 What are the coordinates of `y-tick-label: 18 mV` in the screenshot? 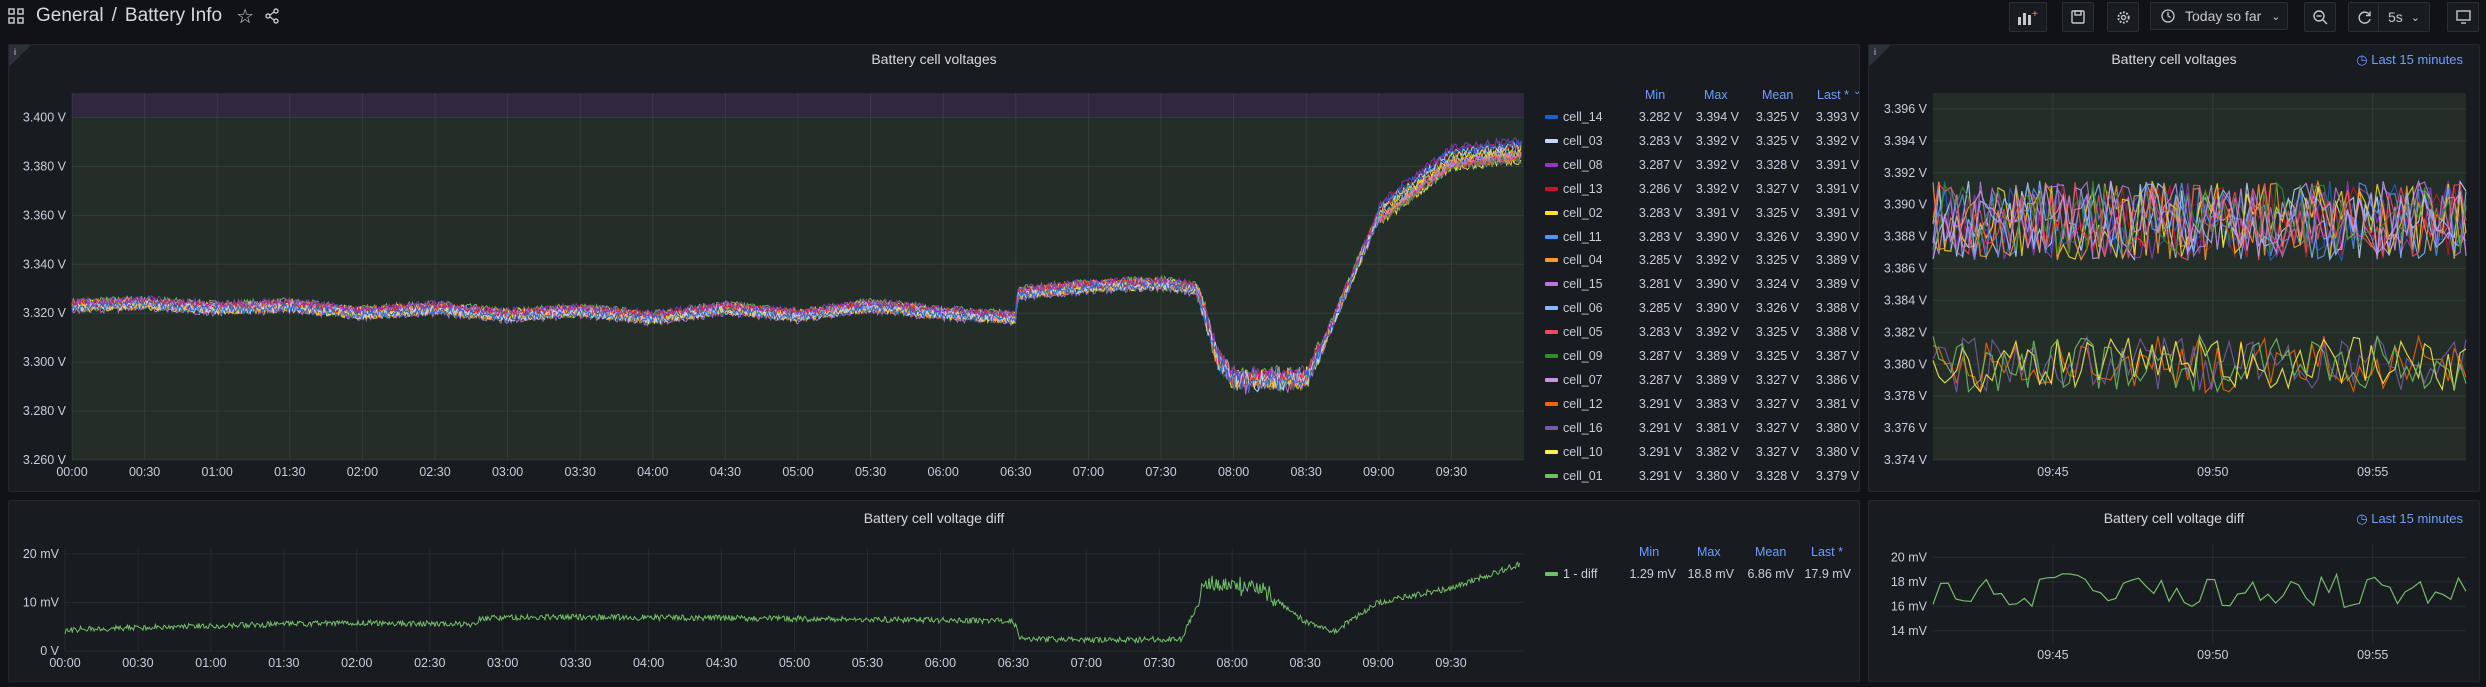 It's located at (1909, 582).